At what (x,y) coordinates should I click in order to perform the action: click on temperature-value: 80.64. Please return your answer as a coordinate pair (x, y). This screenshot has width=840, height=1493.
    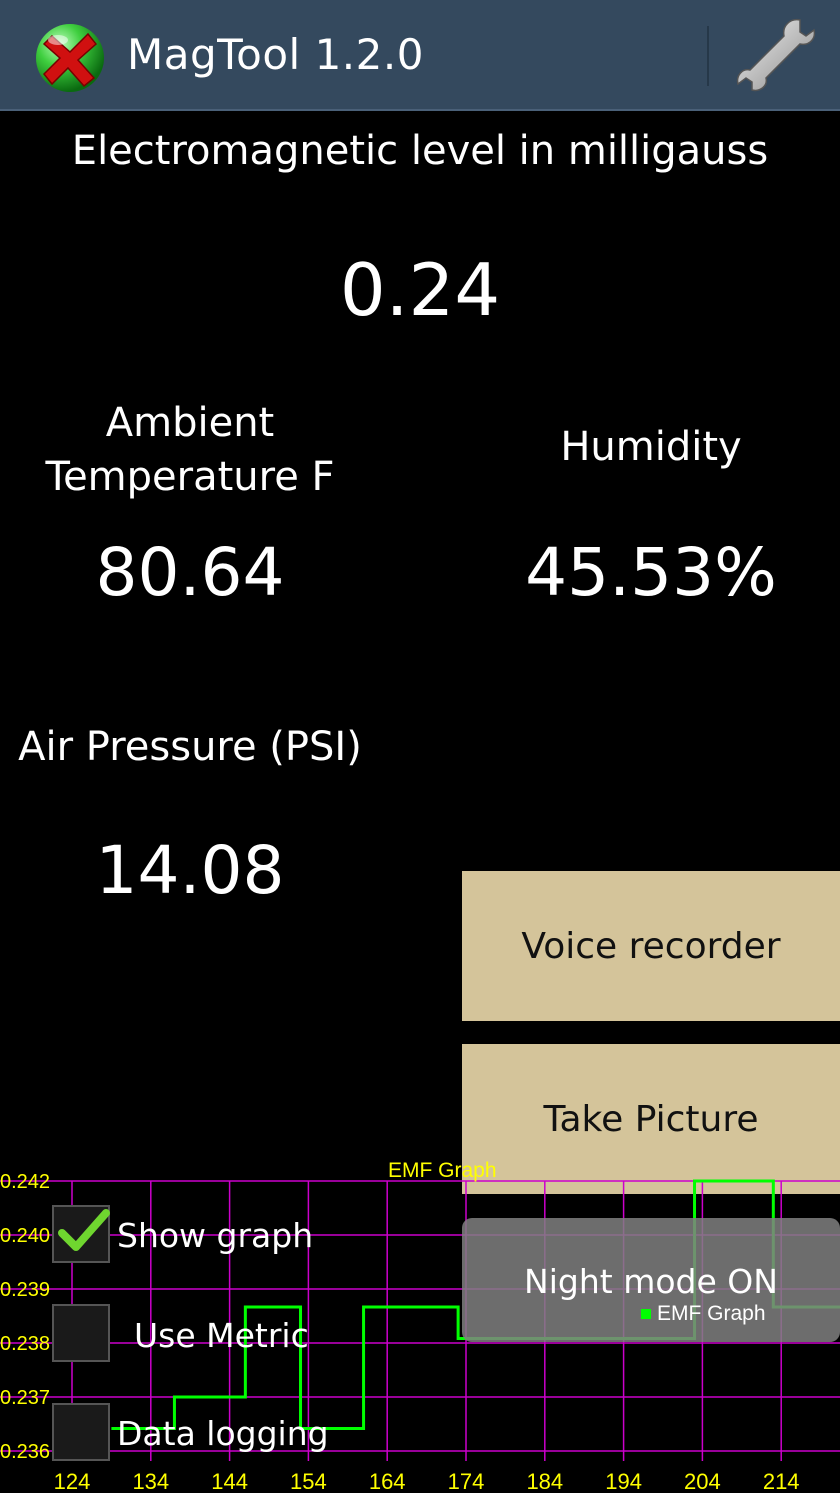
    Looking at the image, I should click on (190, 572).